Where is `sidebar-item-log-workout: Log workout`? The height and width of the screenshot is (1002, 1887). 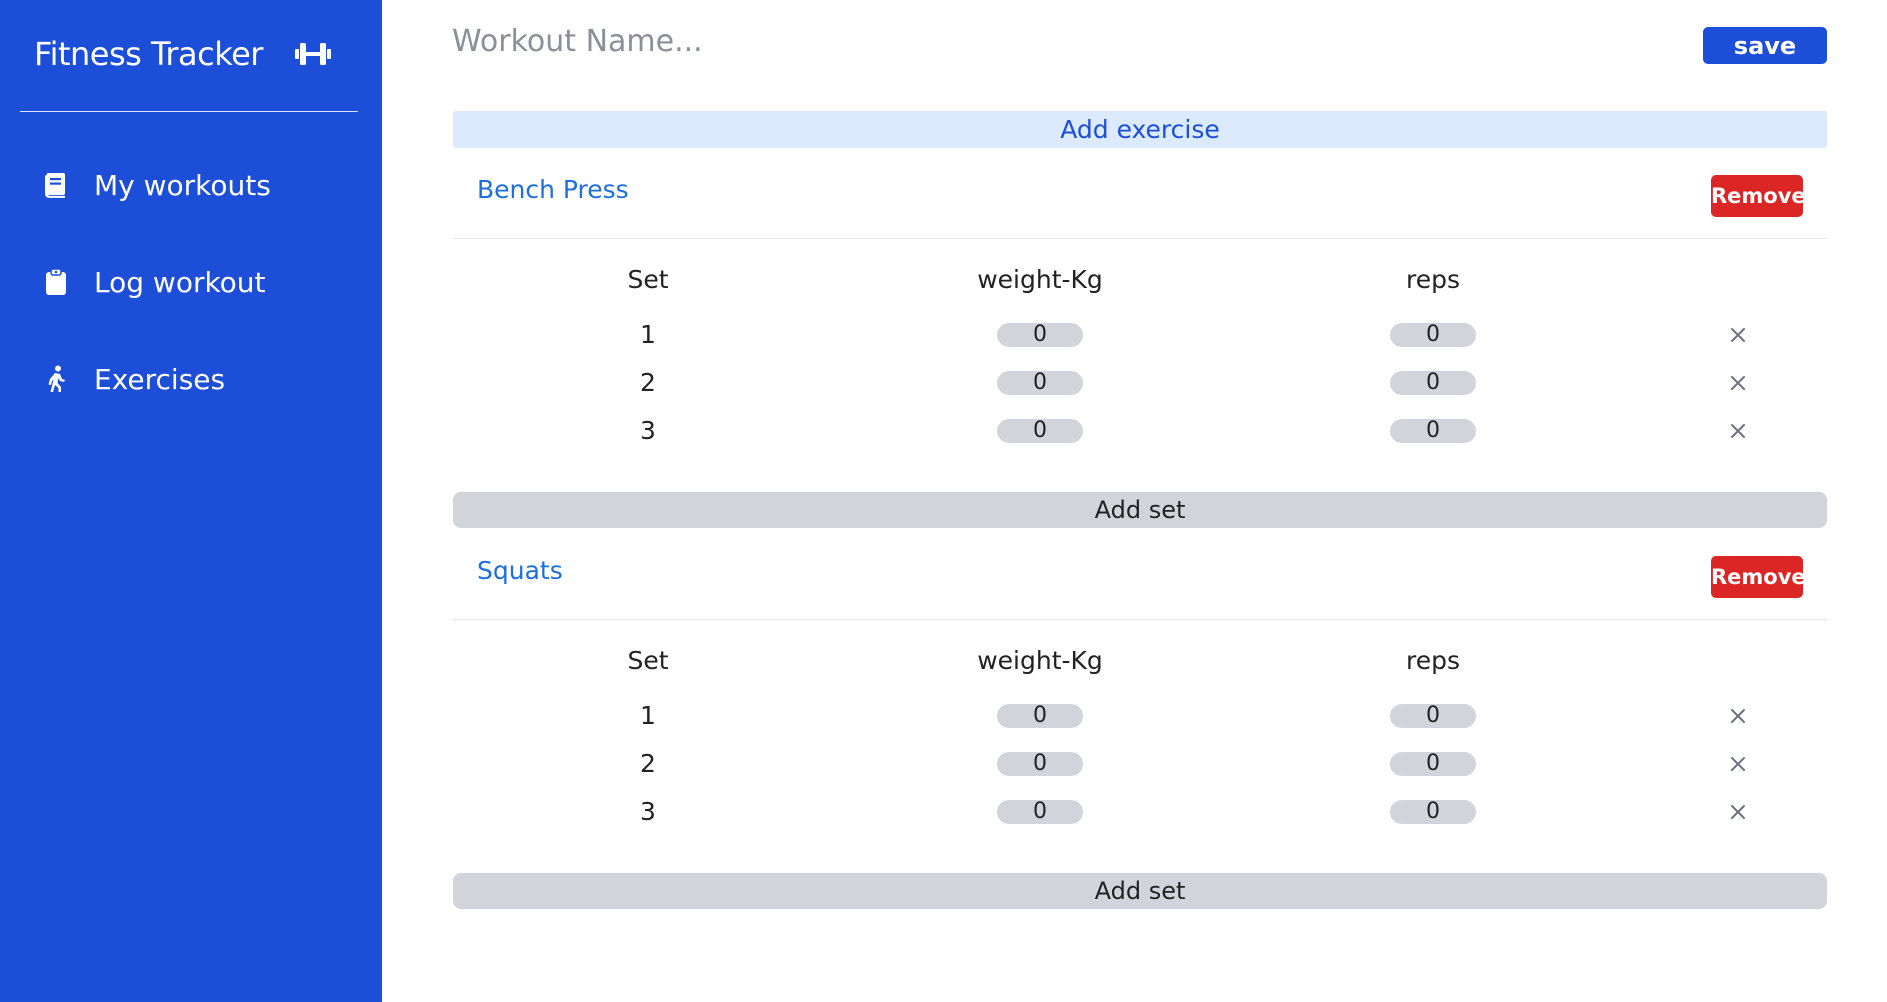
sidebar-item-log-workout: Log workout is located at coordinates (154, 282).